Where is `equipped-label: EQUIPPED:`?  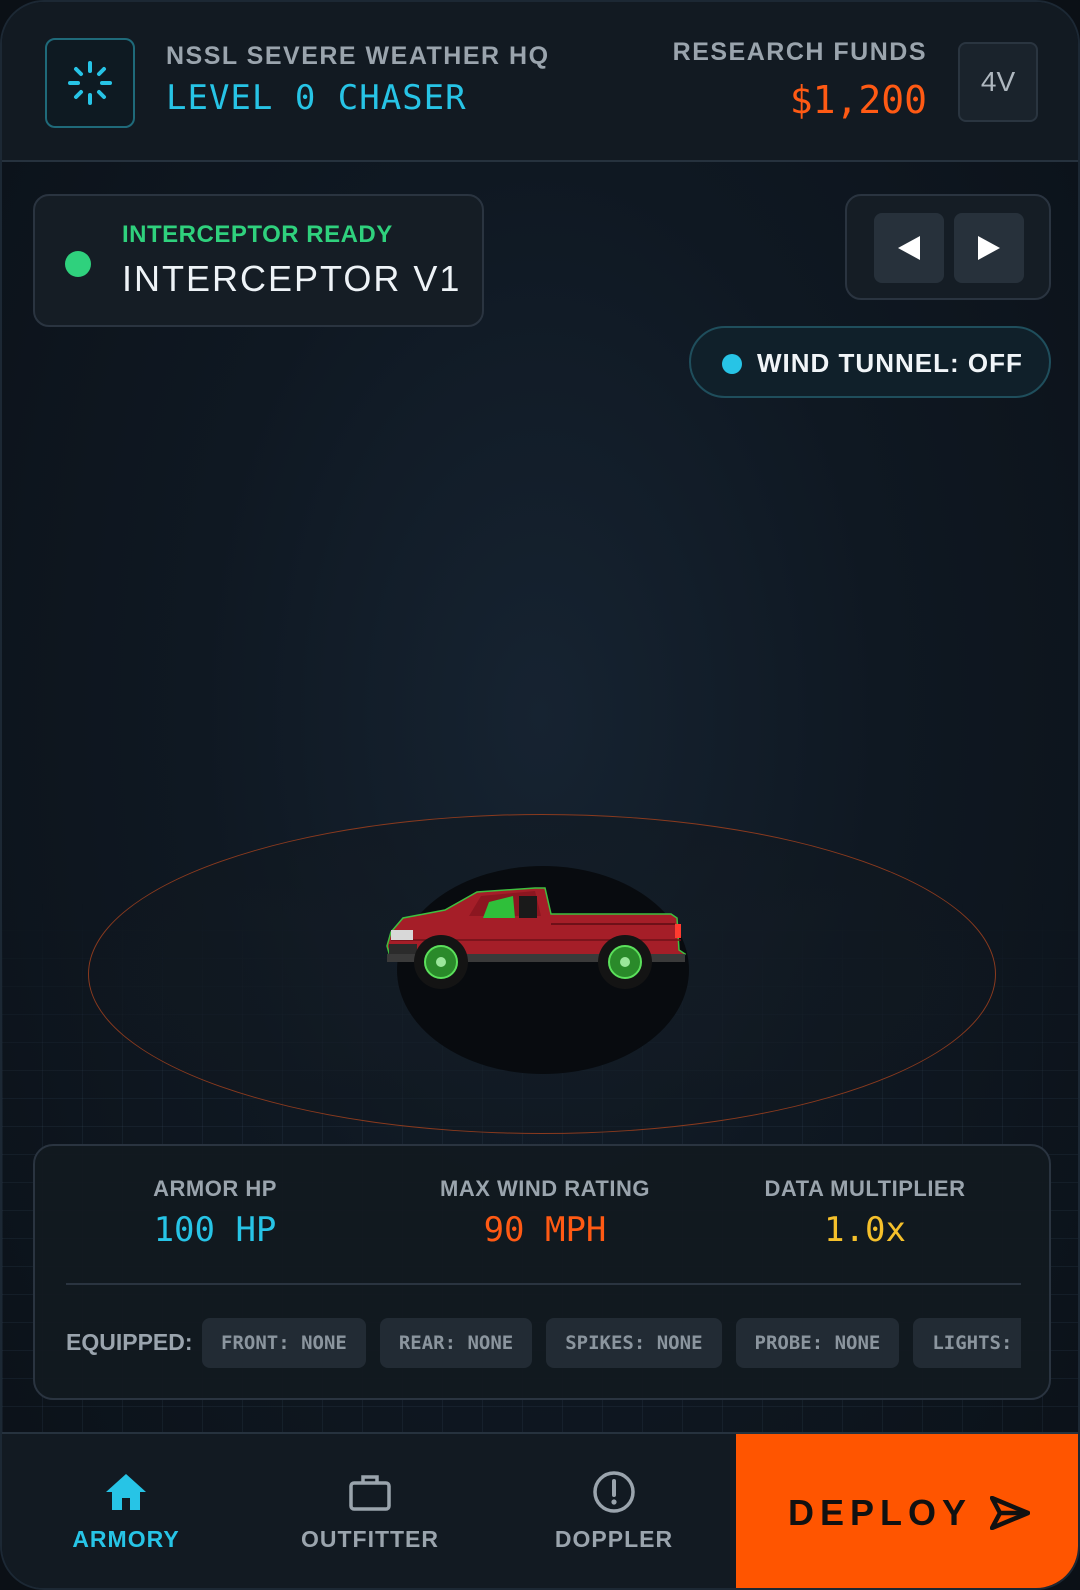 equipped-label: EQUIPPED: is located at coordinates (129, 1342).